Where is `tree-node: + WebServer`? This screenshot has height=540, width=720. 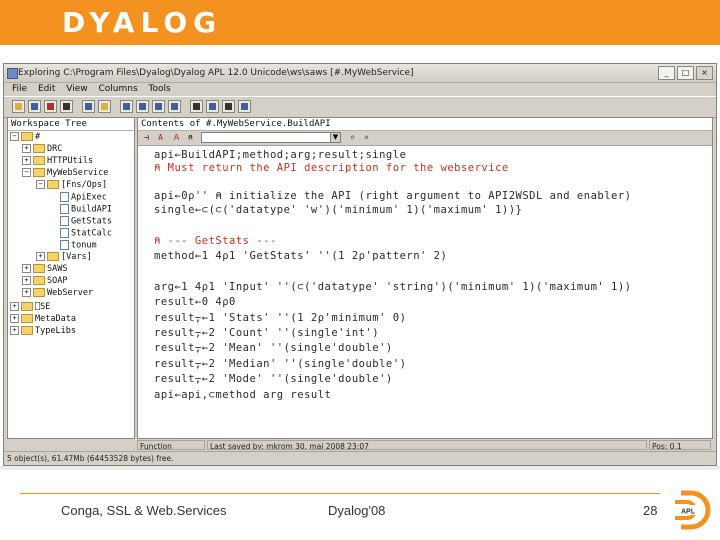
tree-node: + WebServer is located at coordinates (57, 293).